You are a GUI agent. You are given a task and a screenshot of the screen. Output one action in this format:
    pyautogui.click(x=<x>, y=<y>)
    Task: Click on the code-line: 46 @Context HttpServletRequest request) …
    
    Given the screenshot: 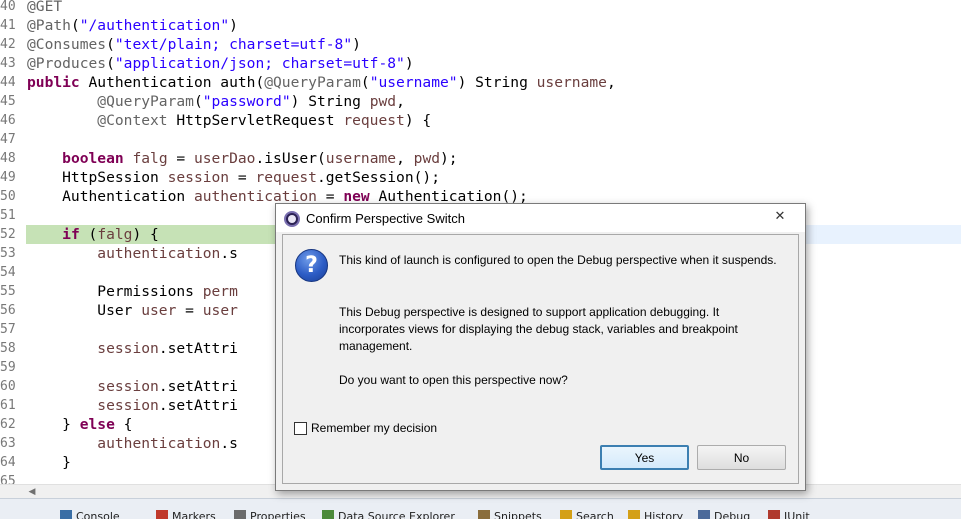 What is the action you would take?
    pyautogui.click(x=480, y=120)
    